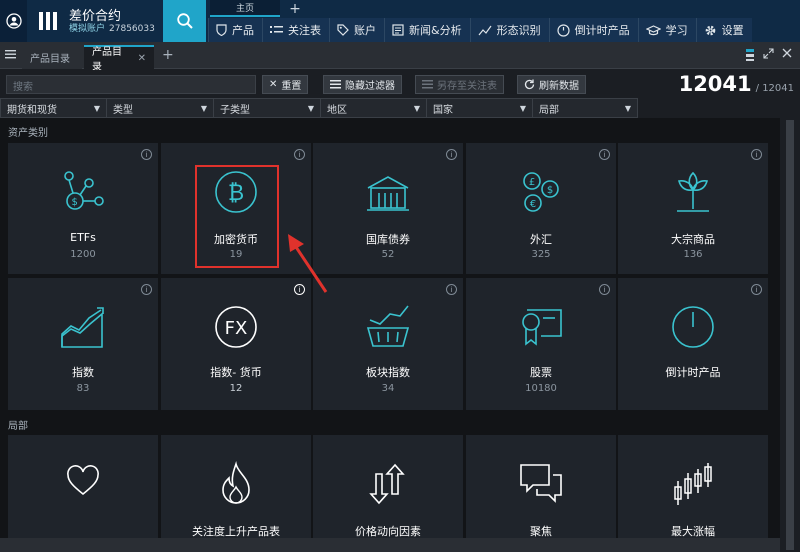 This screenshot has height=552, width=800. What do you see at coordinates (160, 108) in the screenshot?
I see `filter-type: 类型 ▼` at bounding box center [160, 108].